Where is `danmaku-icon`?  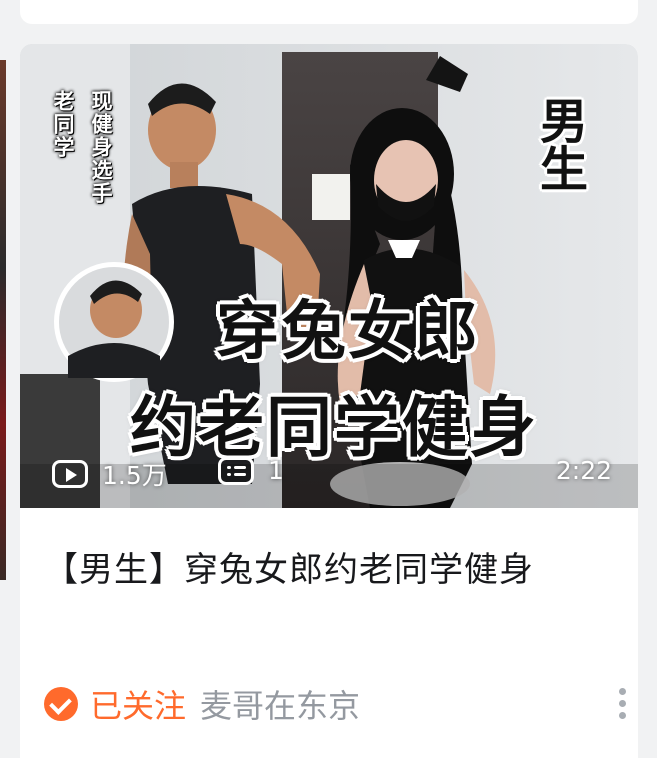
danmaku-icon is located at coordinates (236, 470).